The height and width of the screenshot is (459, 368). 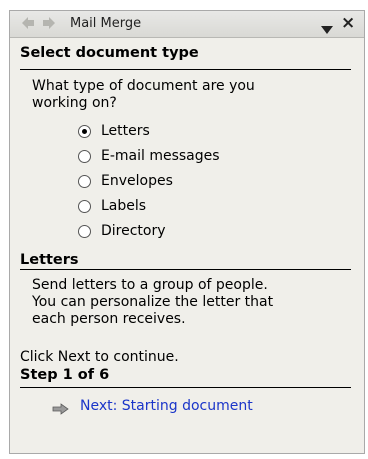 What do you see at coordinates (133, 231) in the screenshot?
I see `radio-label: Directory` at bounding box center [133, 231].